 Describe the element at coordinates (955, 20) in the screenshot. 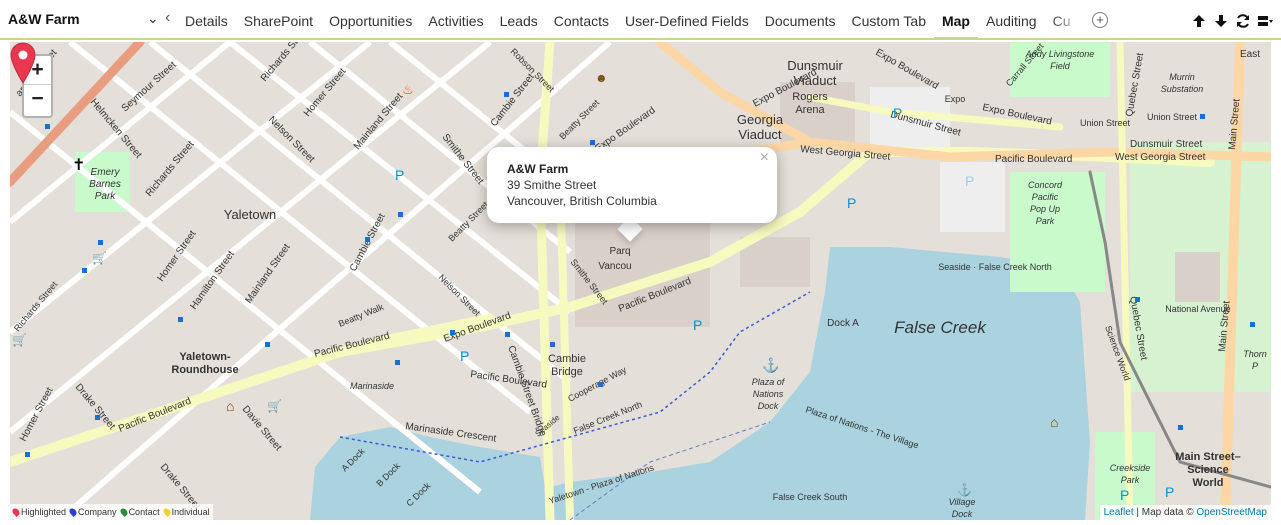

I see `tab-map: Map` at that location.